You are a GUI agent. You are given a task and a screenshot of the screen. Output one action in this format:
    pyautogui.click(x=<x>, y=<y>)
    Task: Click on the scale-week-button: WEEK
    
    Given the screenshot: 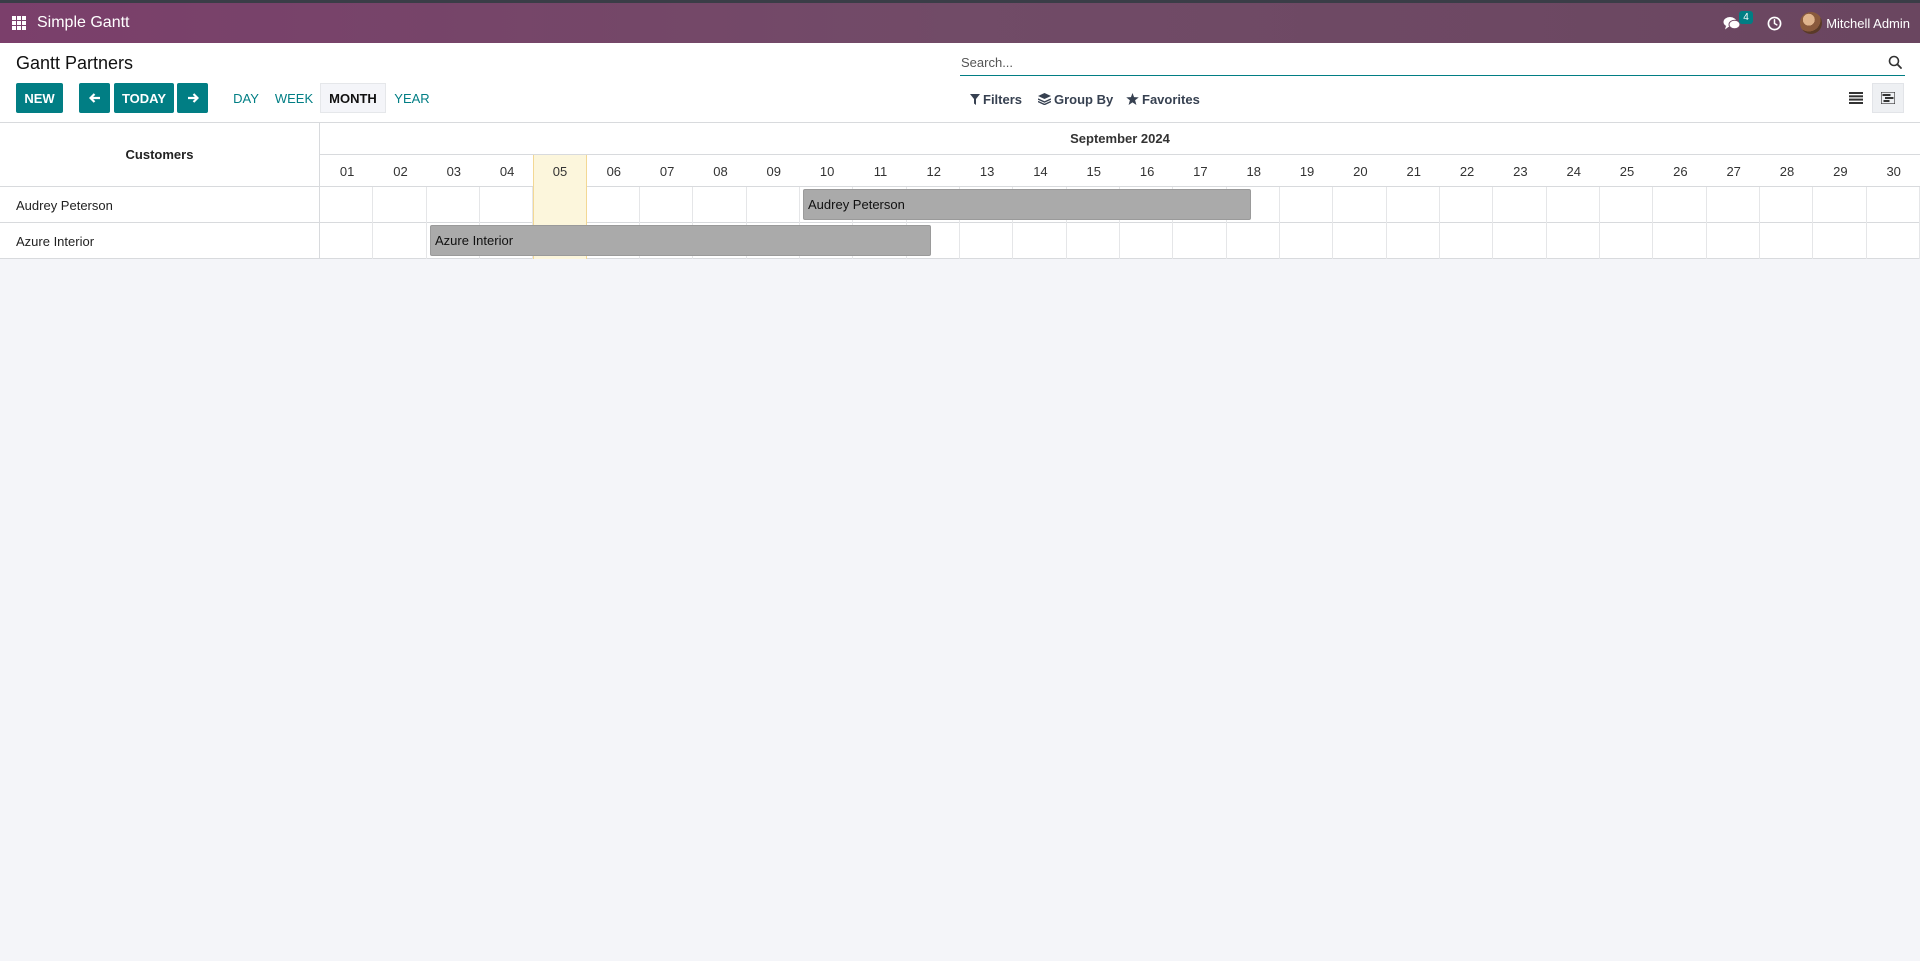 What is the action you would take?
    pyautogui.click(x=294, y=98)
    